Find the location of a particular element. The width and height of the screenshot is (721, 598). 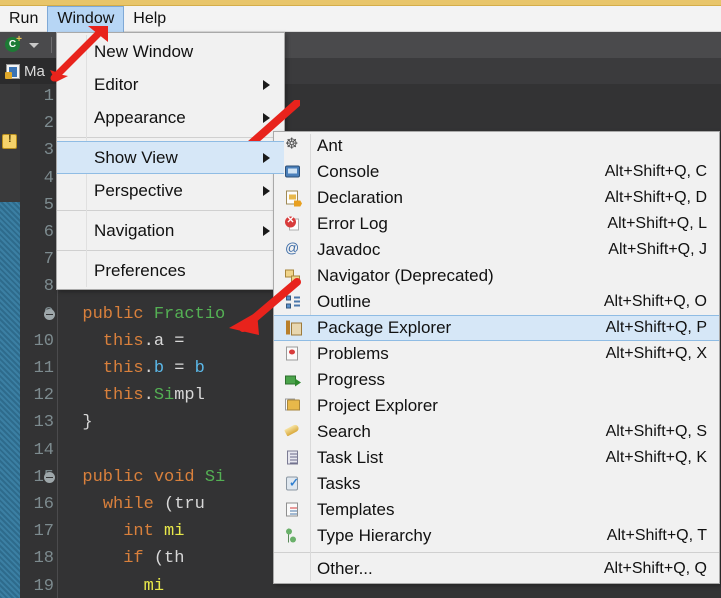

window-menu-item-show-view: Show View is located at coordinates (170, 157).